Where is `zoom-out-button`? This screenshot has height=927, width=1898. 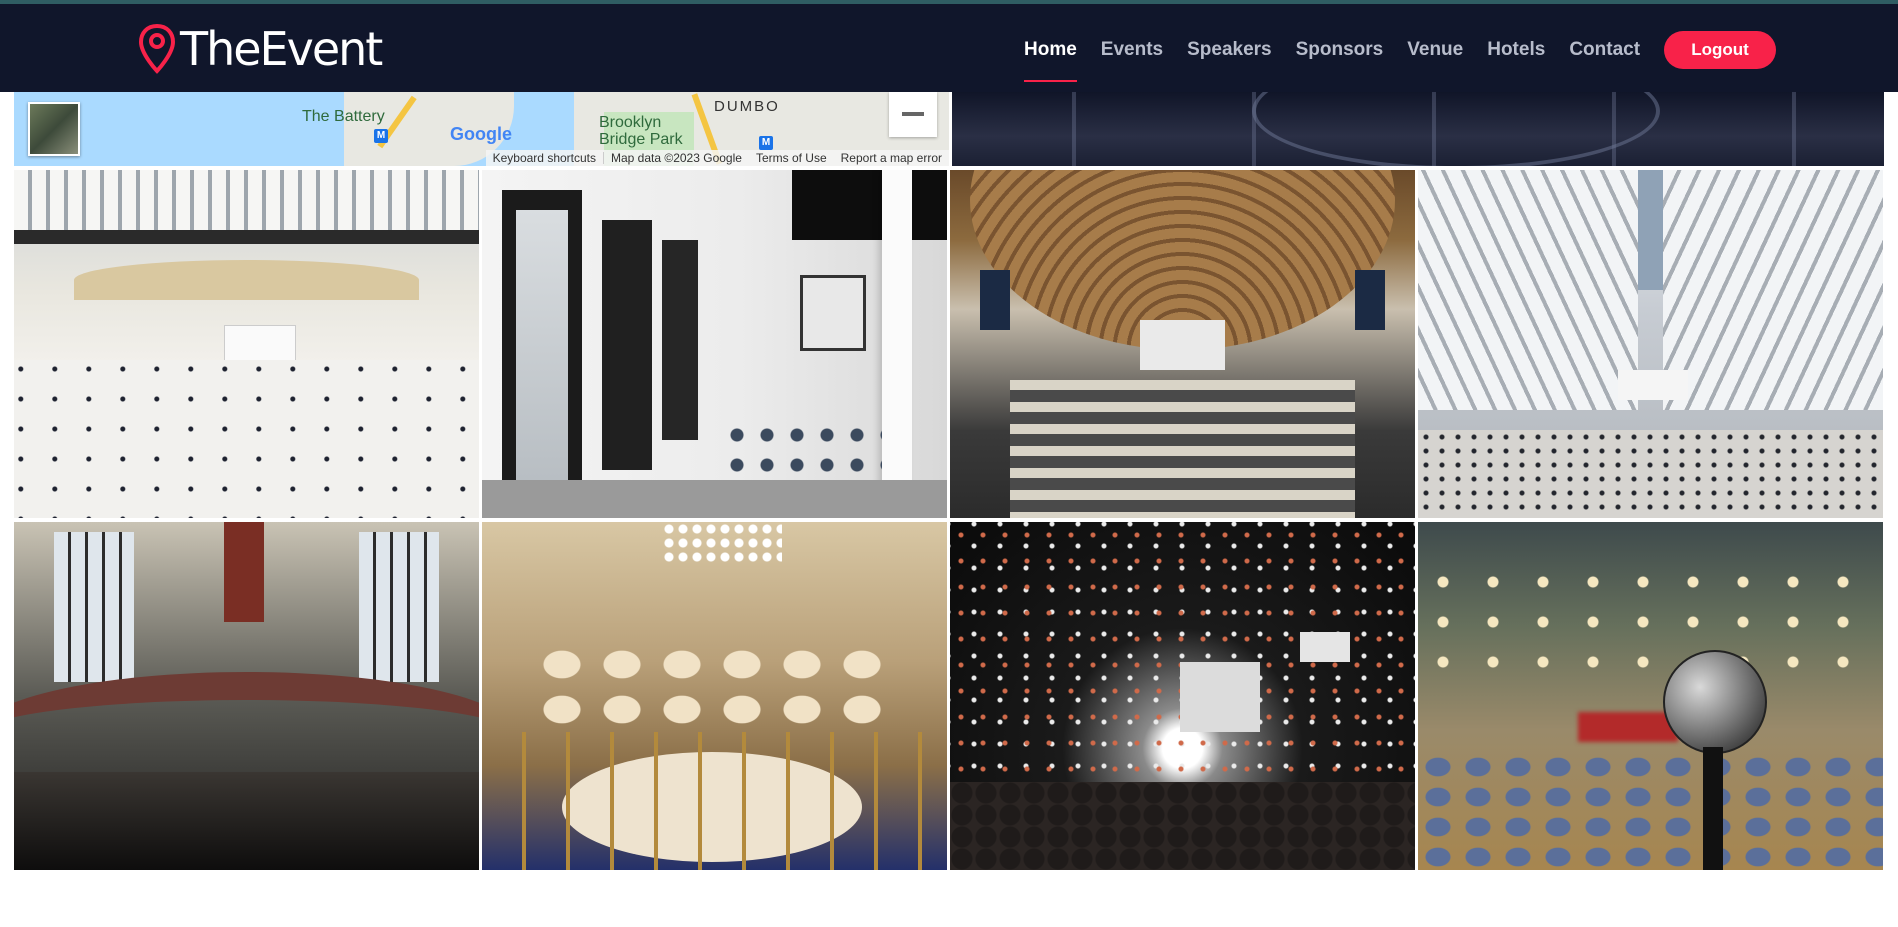 zoom-out-button is located at coordinates (913, 114).